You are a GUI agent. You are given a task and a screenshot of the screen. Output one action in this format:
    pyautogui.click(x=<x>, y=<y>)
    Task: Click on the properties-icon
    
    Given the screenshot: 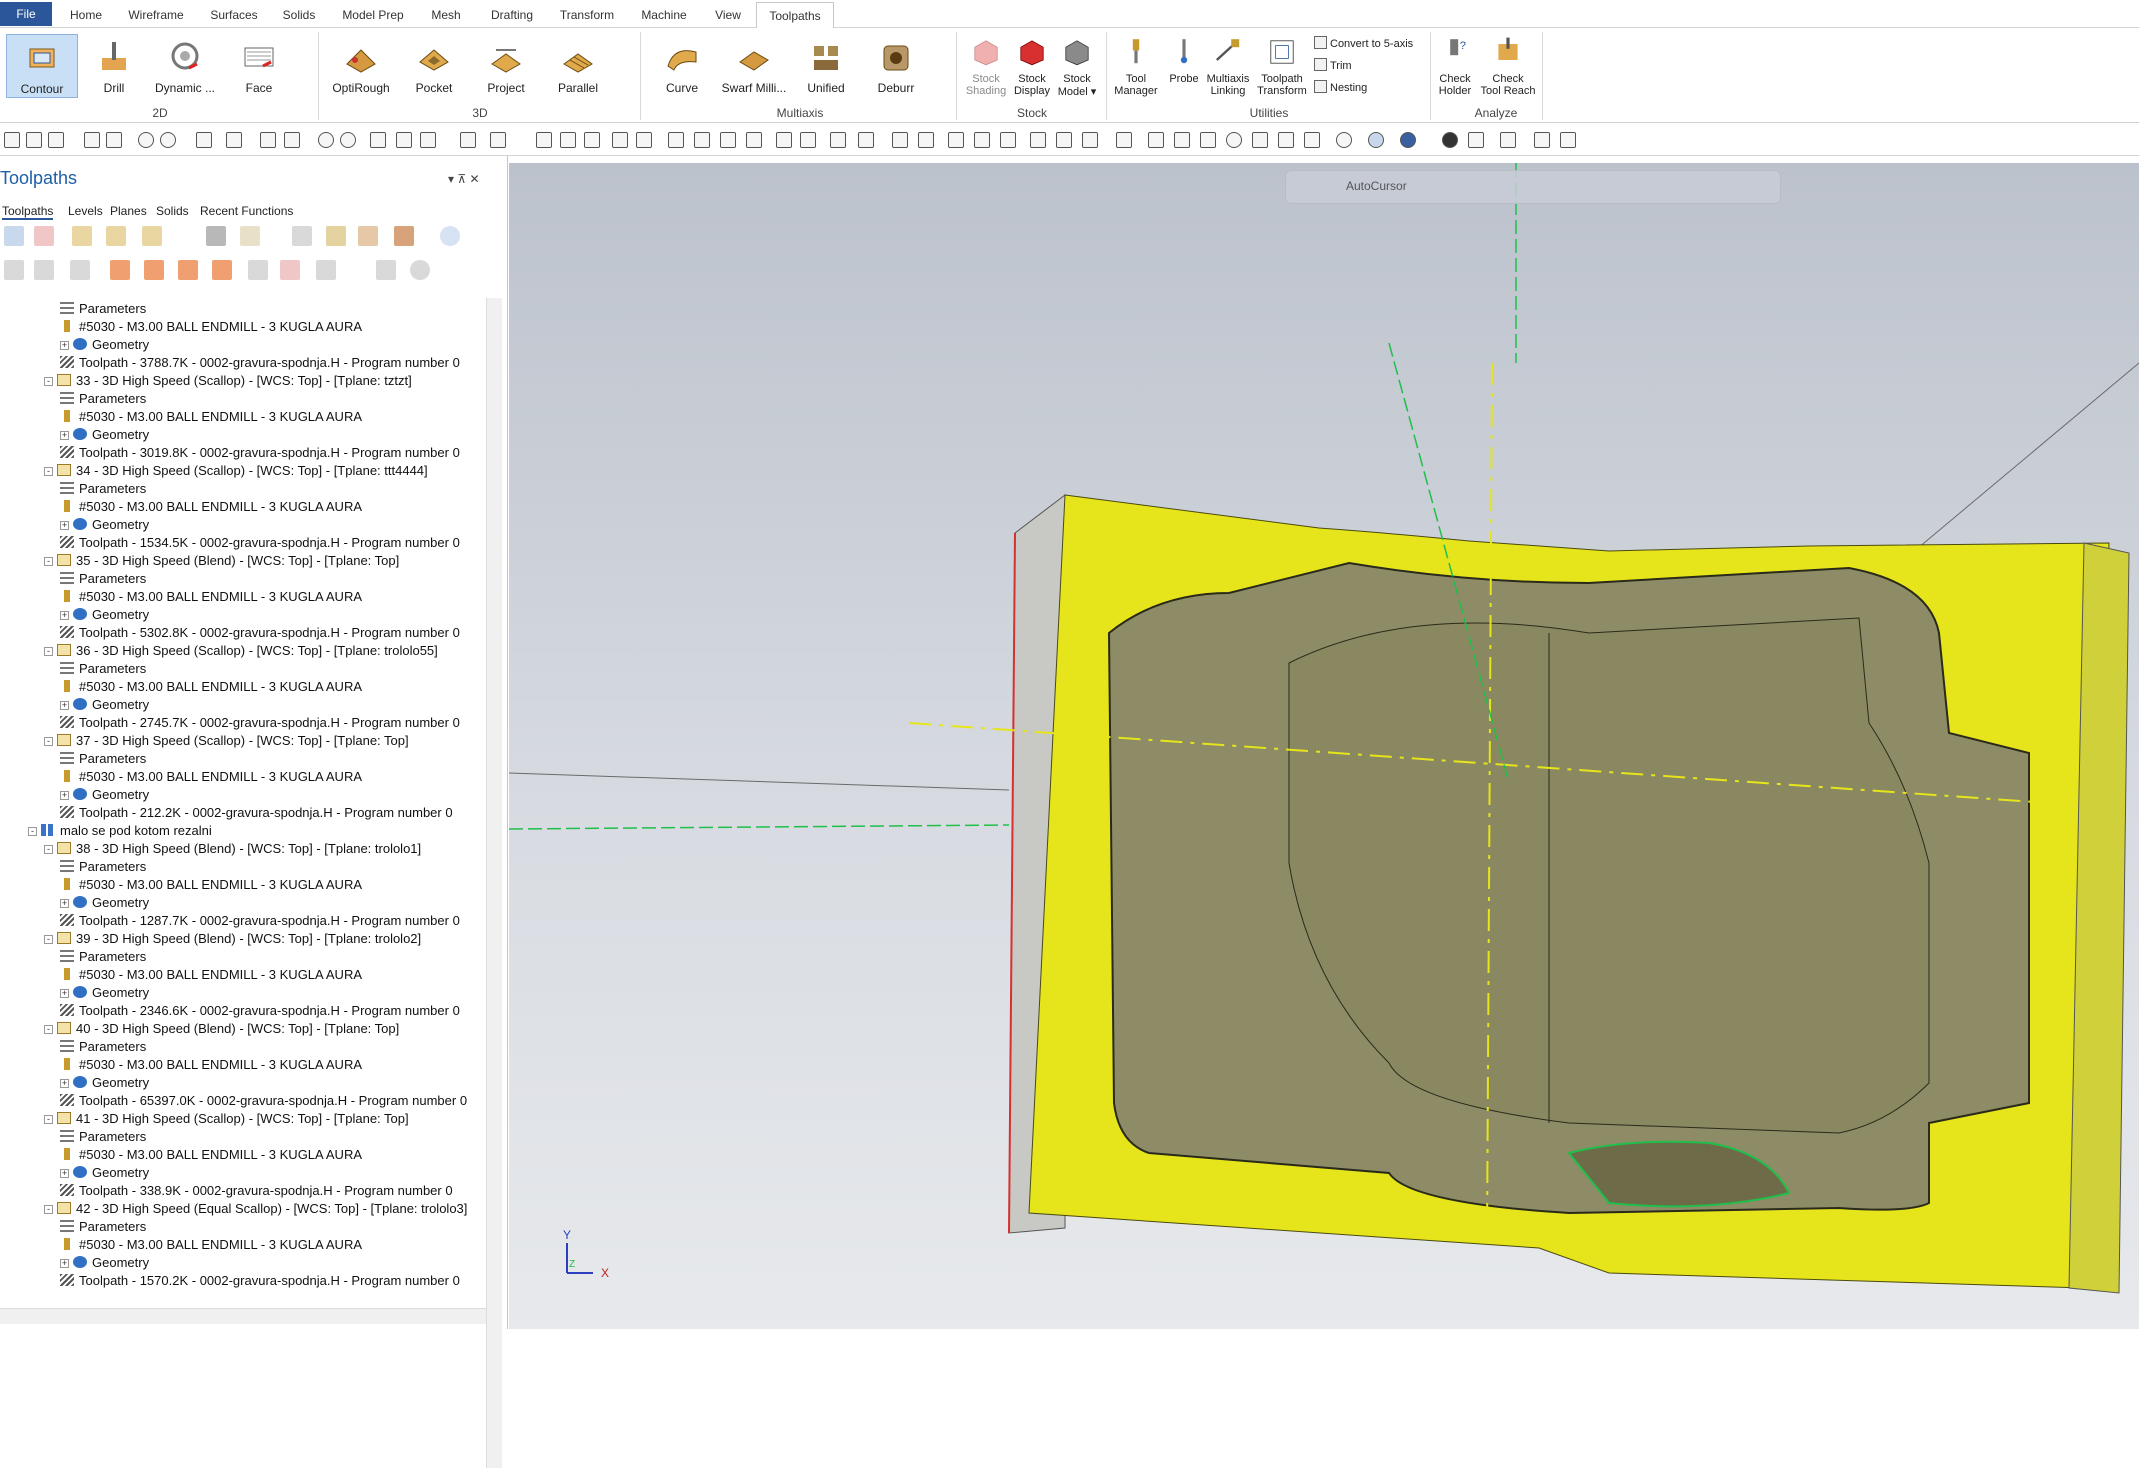 What is the action you would take?
    pyautogui.click(x=420, y=270)
    